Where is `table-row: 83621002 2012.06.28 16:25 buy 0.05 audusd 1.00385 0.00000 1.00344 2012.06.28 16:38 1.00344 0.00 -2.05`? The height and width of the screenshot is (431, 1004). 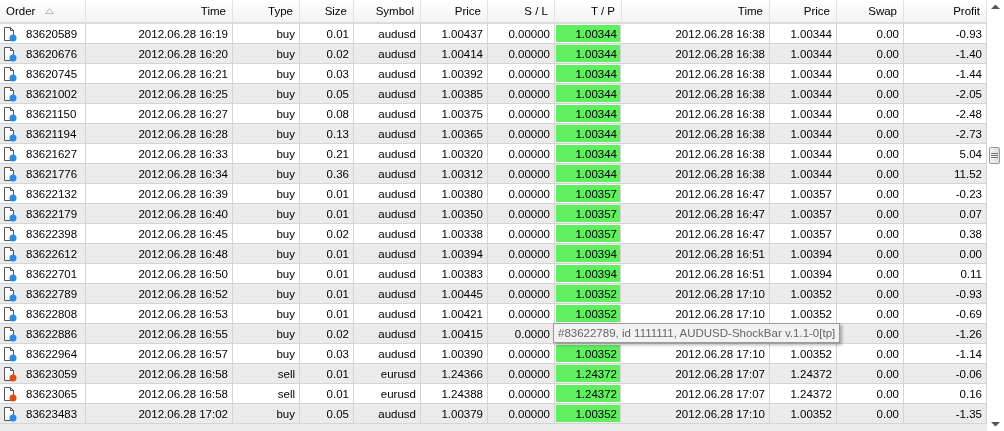 table-row: 83621002 2012.06.28 16:25 buy 0.05 audusd 1.00385 0.00000 1.00344 2012.06.28 16:38 1.00344 0.00 -2.05 is located at coordinates (493, 94).